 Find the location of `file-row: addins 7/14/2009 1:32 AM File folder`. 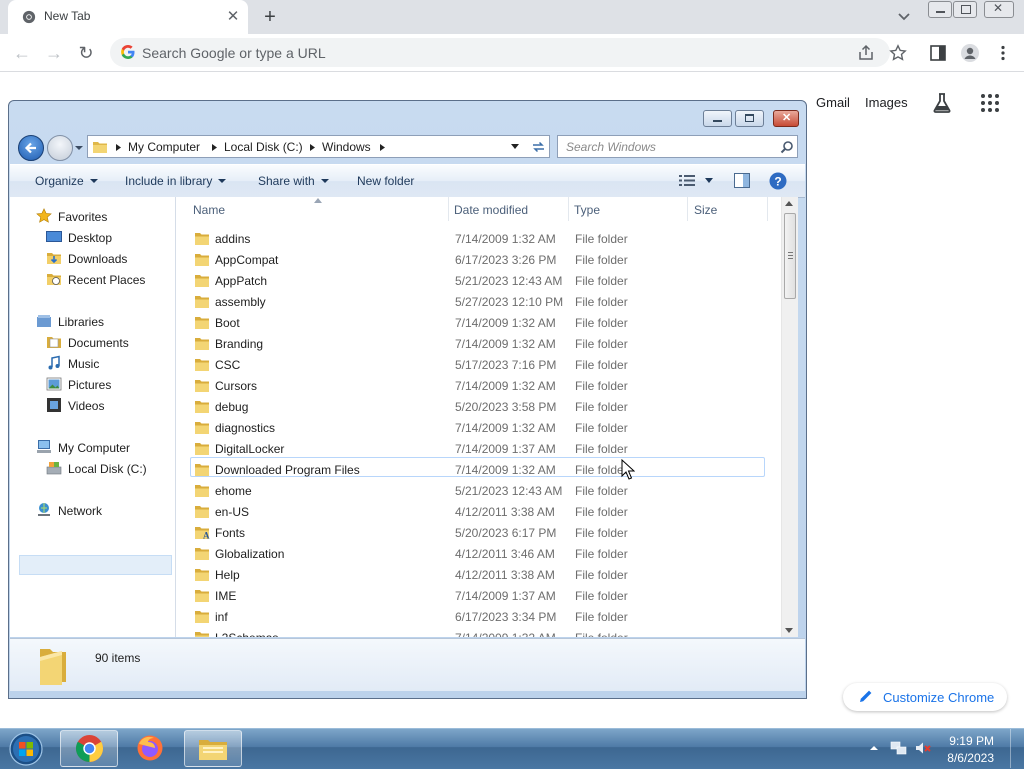

file-row: addins 7/14/2009 1:32 AM File folder is located at coordinates (478, 239).